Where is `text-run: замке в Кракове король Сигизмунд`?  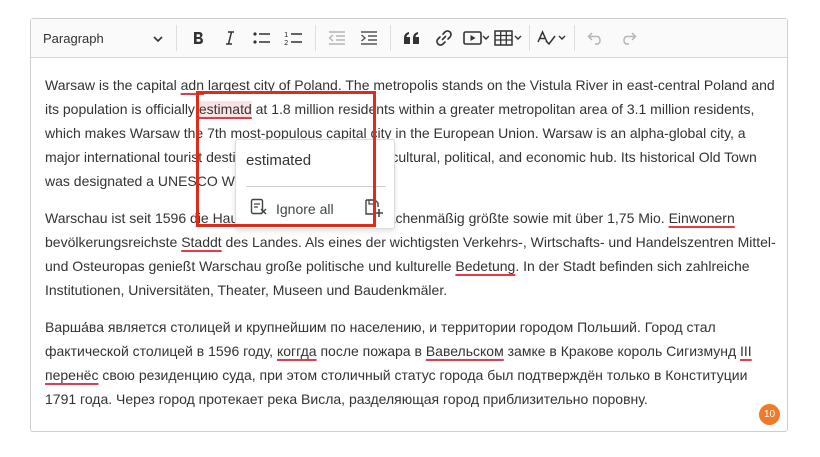
text-run: замке в Кракове король Сигизмунд is located at coordinates (622, 351).